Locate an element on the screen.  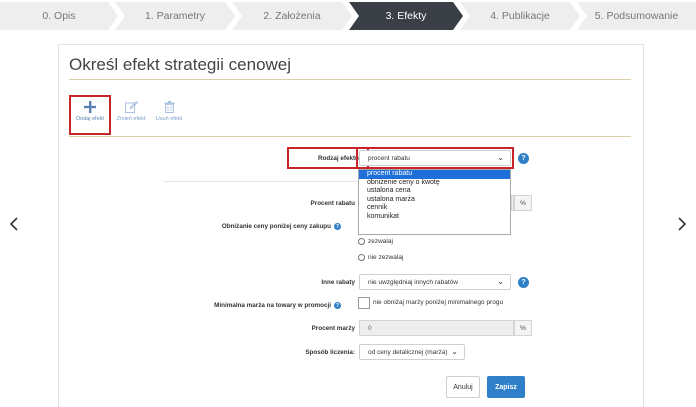
step-podsumowanie: 5. Podsumowanie is located at coordinates (636, 16).